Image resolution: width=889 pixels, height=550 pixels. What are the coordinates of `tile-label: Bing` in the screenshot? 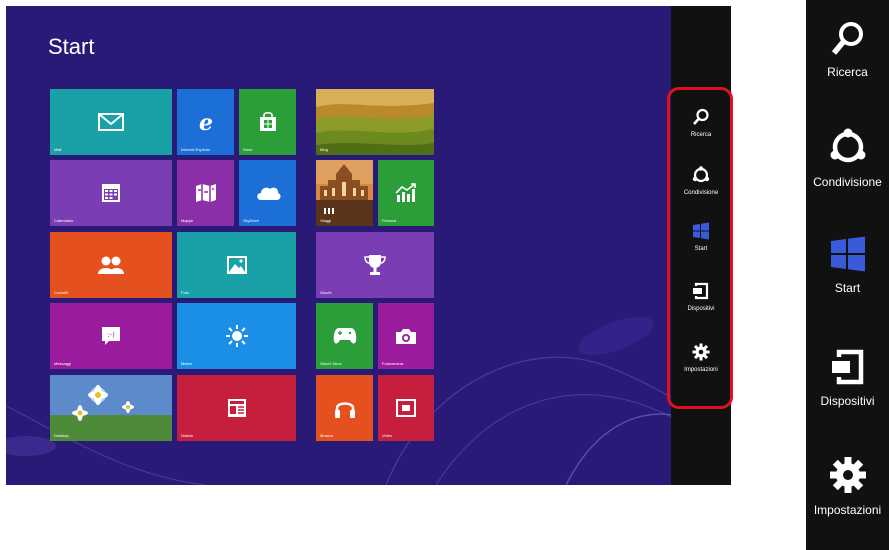 It's located at (324, 149).